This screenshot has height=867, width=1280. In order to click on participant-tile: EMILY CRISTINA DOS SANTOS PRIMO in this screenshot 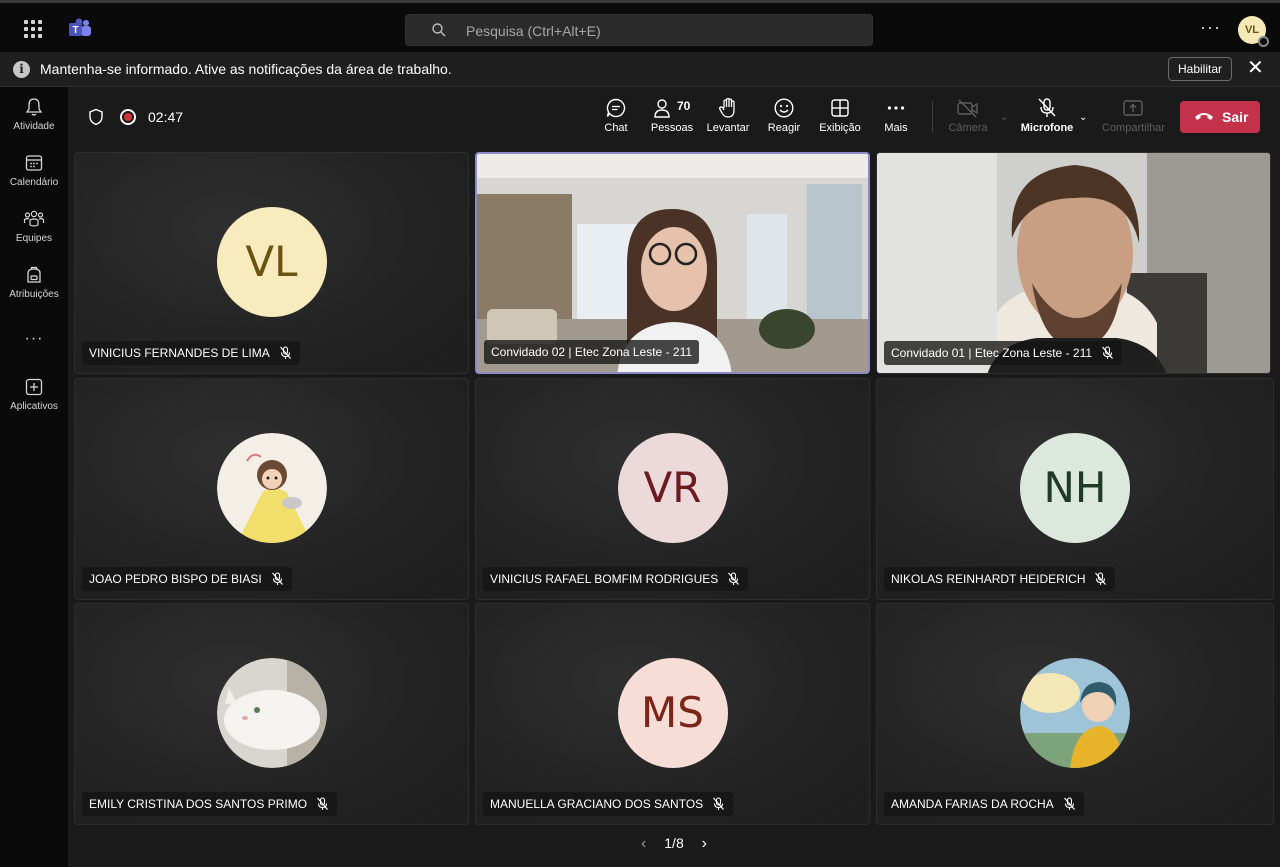, I will do `click(271, 714)`.